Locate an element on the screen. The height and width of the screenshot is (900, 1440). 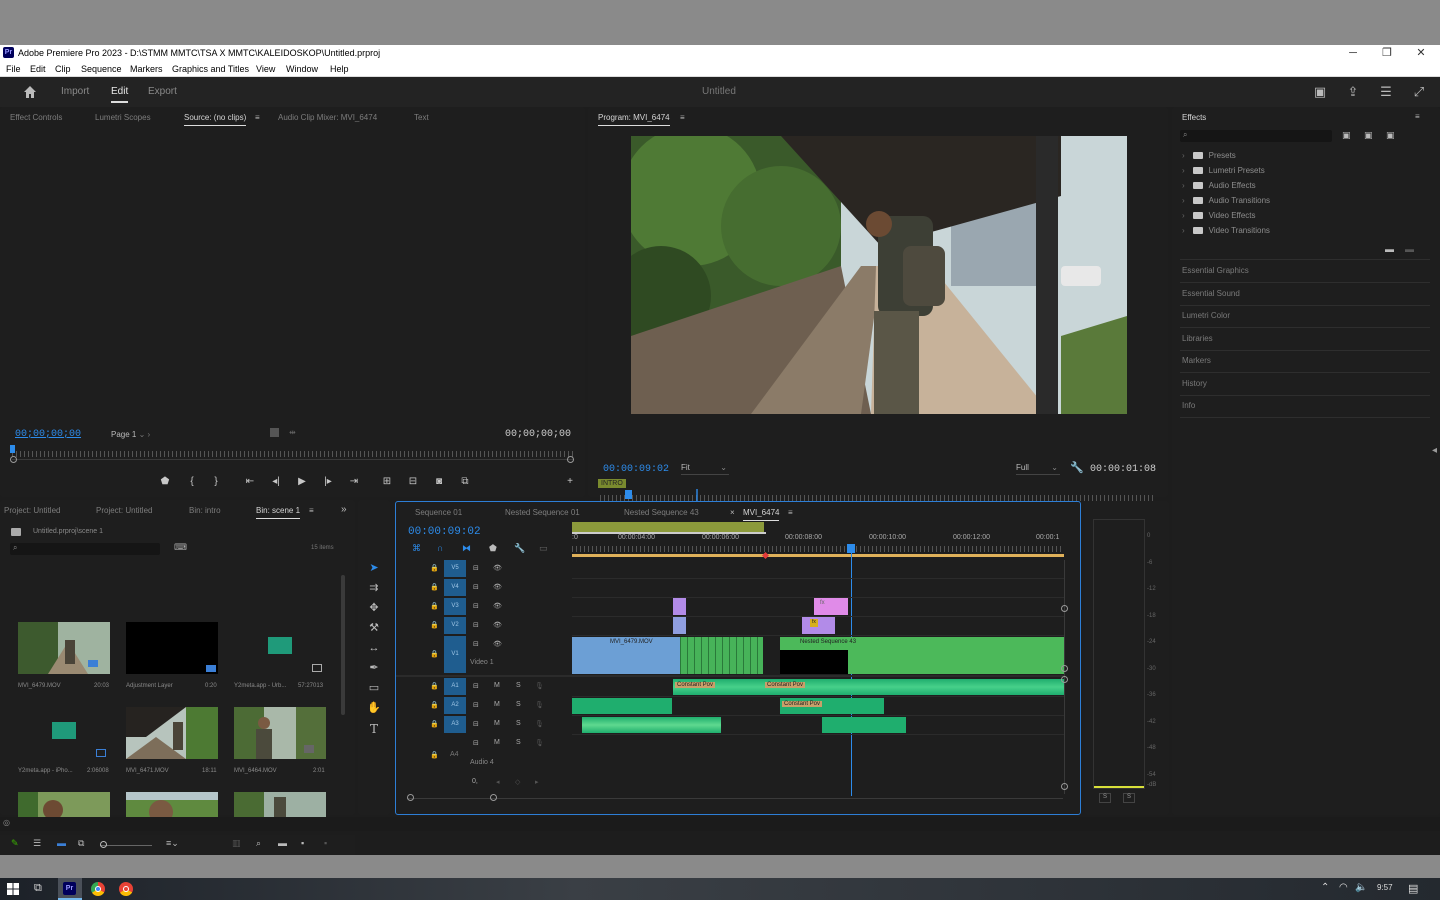
notification-icon: ▤ is located at coordinates (1413, 888).